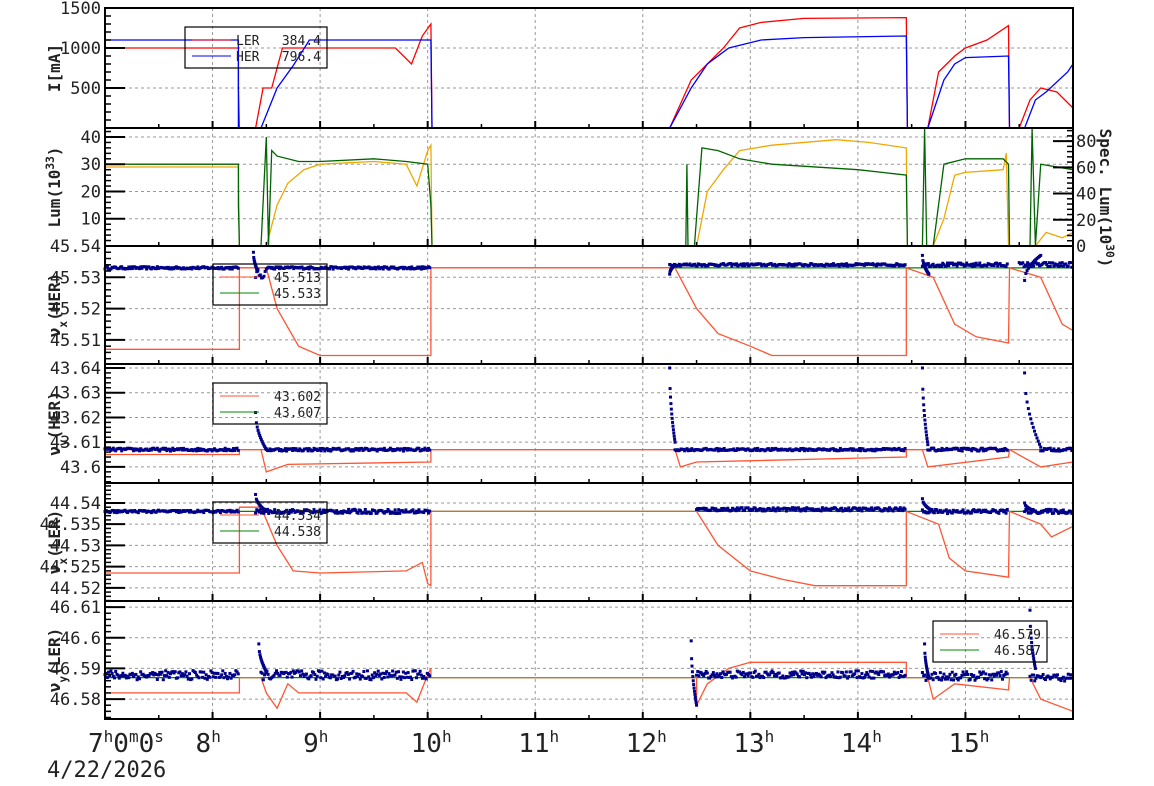 Image resolution: width=1154 pixels, height=786 pixels. What do you see at coordinates (589, 660) in the screenshot?
I see `panel-frame` at bounding box center [589, 660].